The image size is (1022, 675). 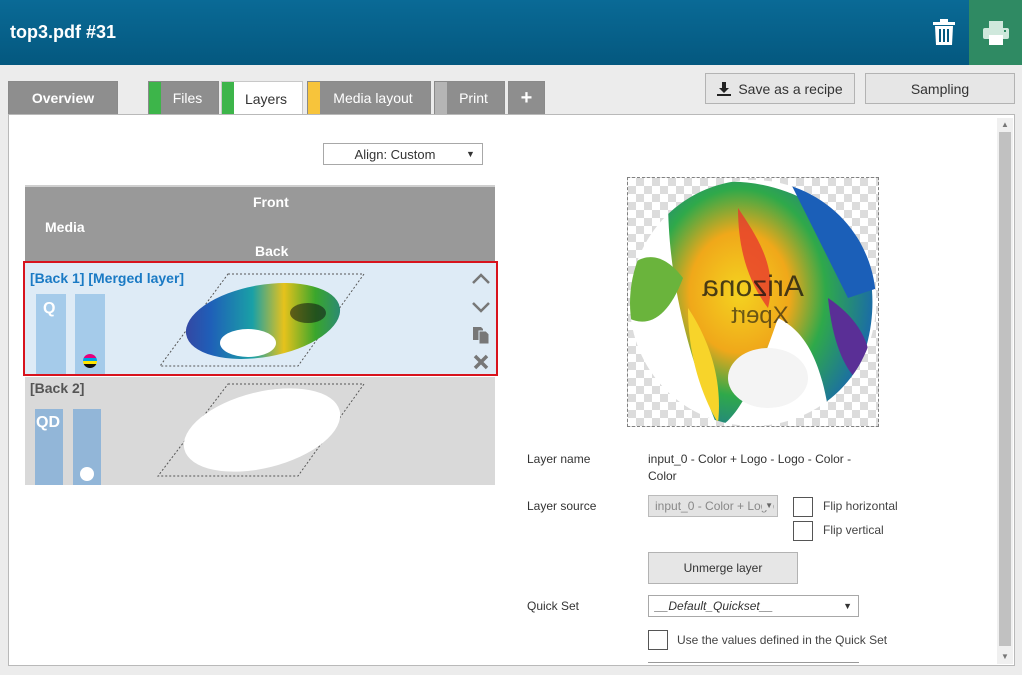 I want to click on tab-overview: Overview, so click(x=63, y=97).